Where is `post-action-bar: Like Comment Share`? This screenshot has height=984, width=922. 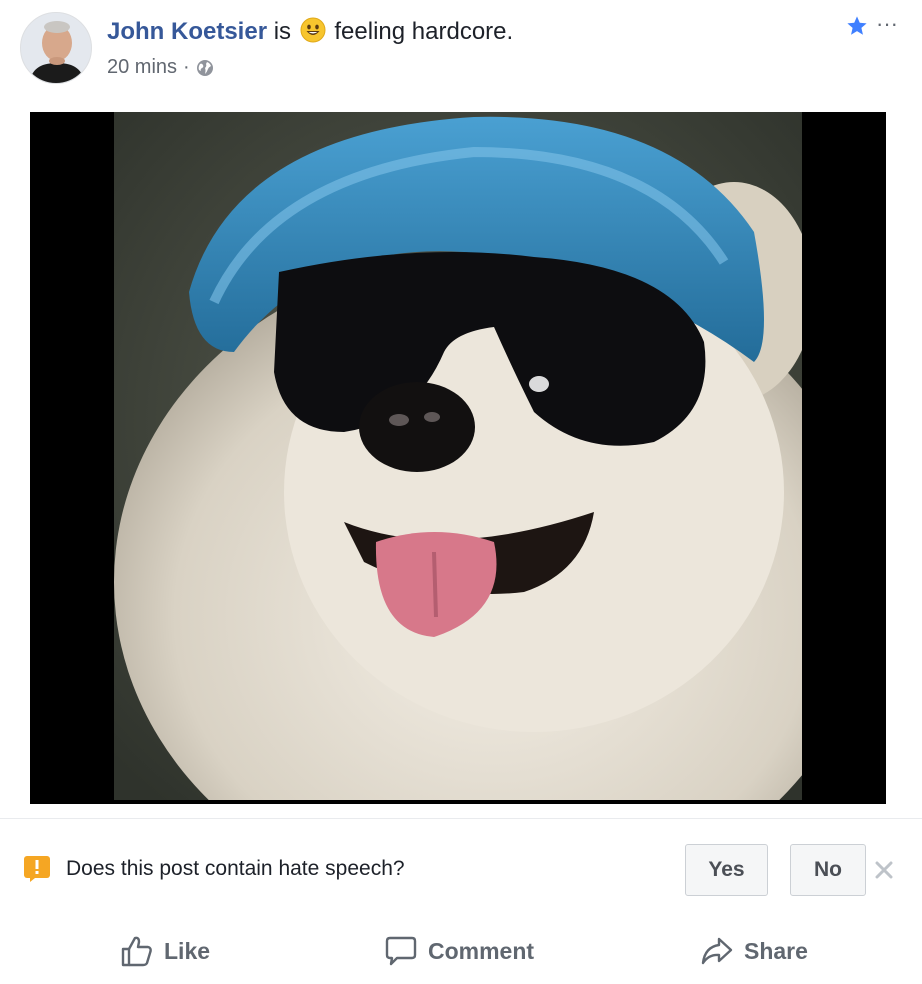
post-action-bar: Like Comment Share is located at coordinates (461, 951).